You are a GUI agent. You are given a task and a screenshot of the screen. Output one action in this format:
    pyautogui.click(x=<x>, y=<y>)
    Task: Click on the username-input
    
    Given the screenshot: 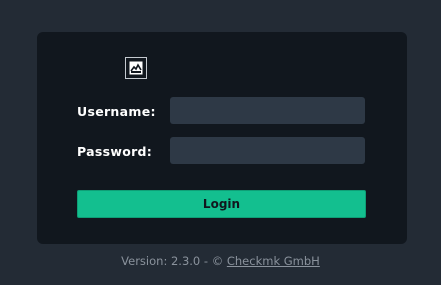 What is the action you would take?
    pyautogui.click(x=267, y=110)
    